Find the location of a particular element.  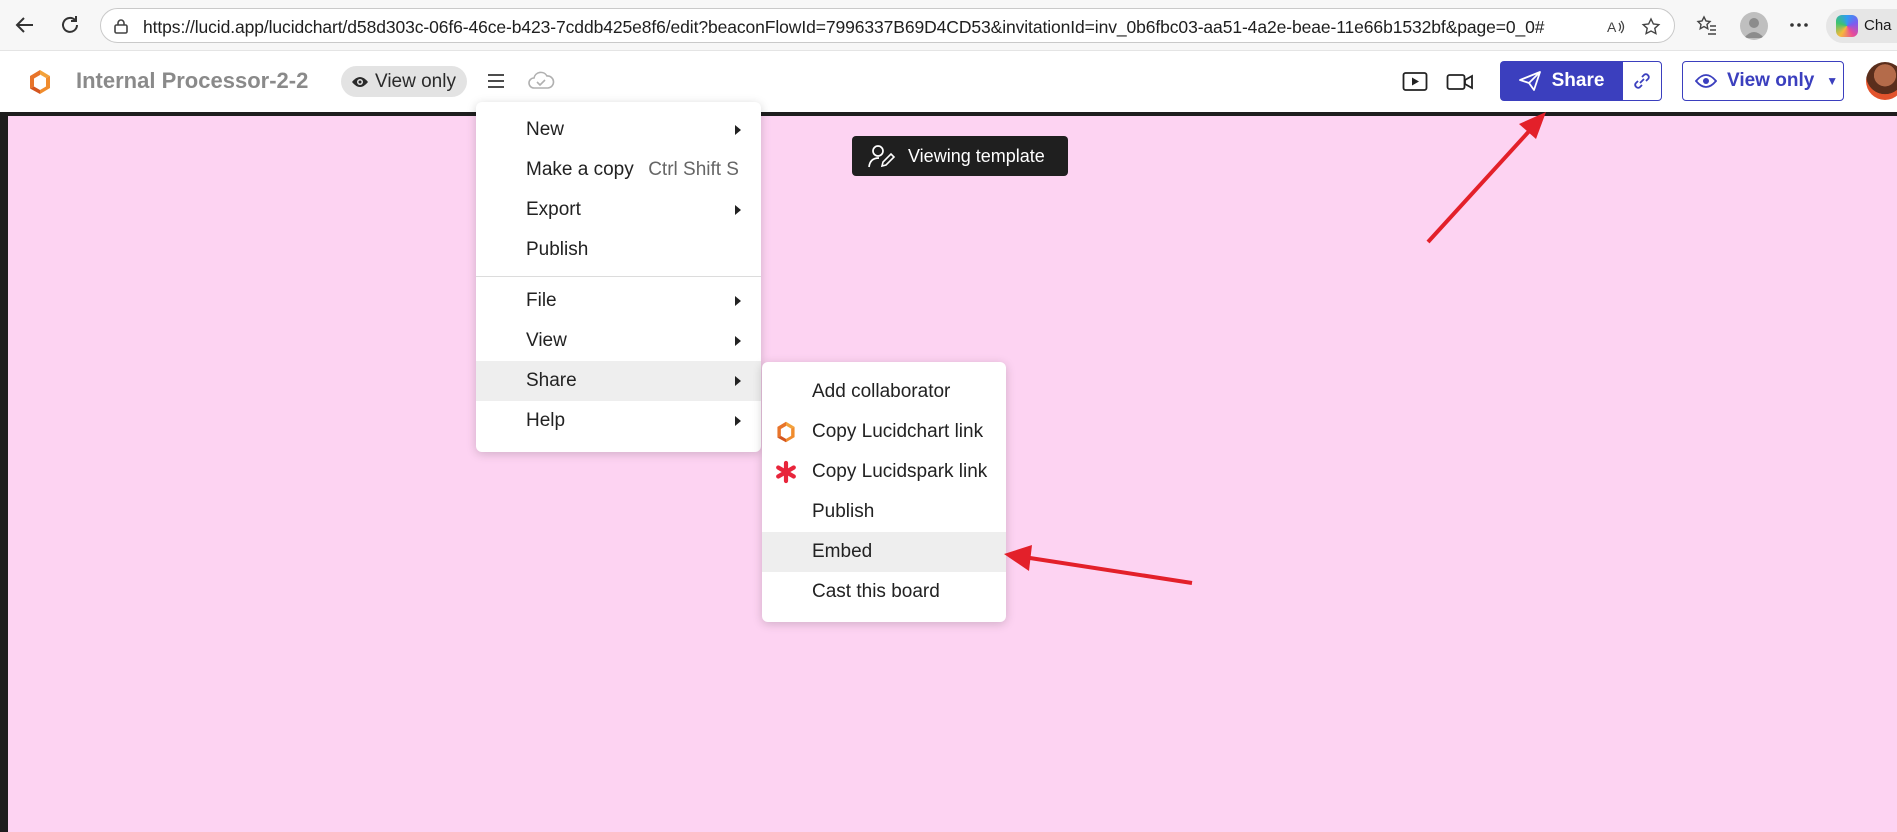

present-icon is located at coordinates (1415, 82).